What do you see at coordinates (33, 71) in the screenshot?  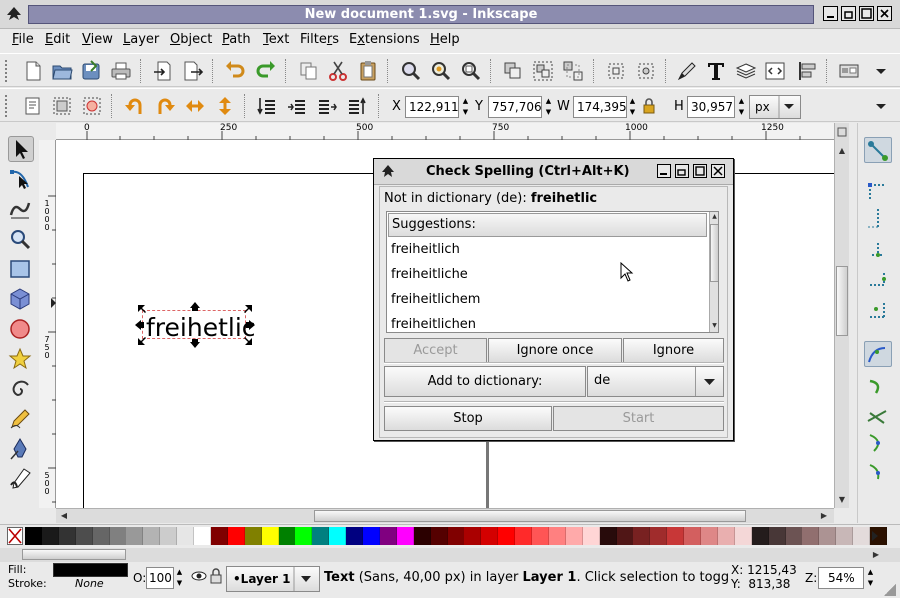 I see `new-document-icon` at bounding box center [33, 71].